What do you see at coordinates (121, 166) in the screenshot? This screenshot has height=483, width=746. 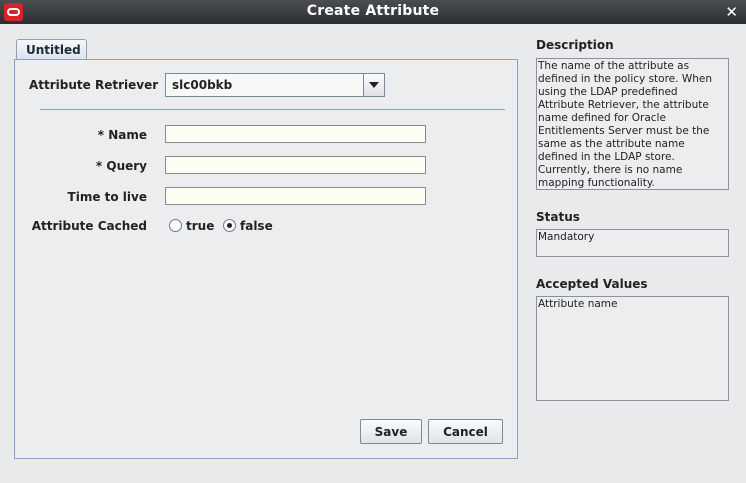 I see `query-label: * Query` at bounding box center [121, 166].